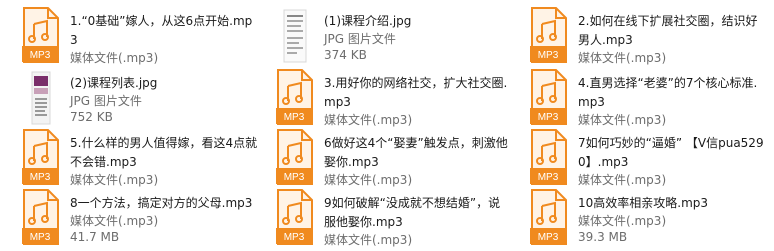 The image size is (774, 251). Describe the element at coordinates (416, 152) in the screenshot. I see `file-name: 6做好这4个“娶妻”触发点，刺激他娶你.mp3` at that location.